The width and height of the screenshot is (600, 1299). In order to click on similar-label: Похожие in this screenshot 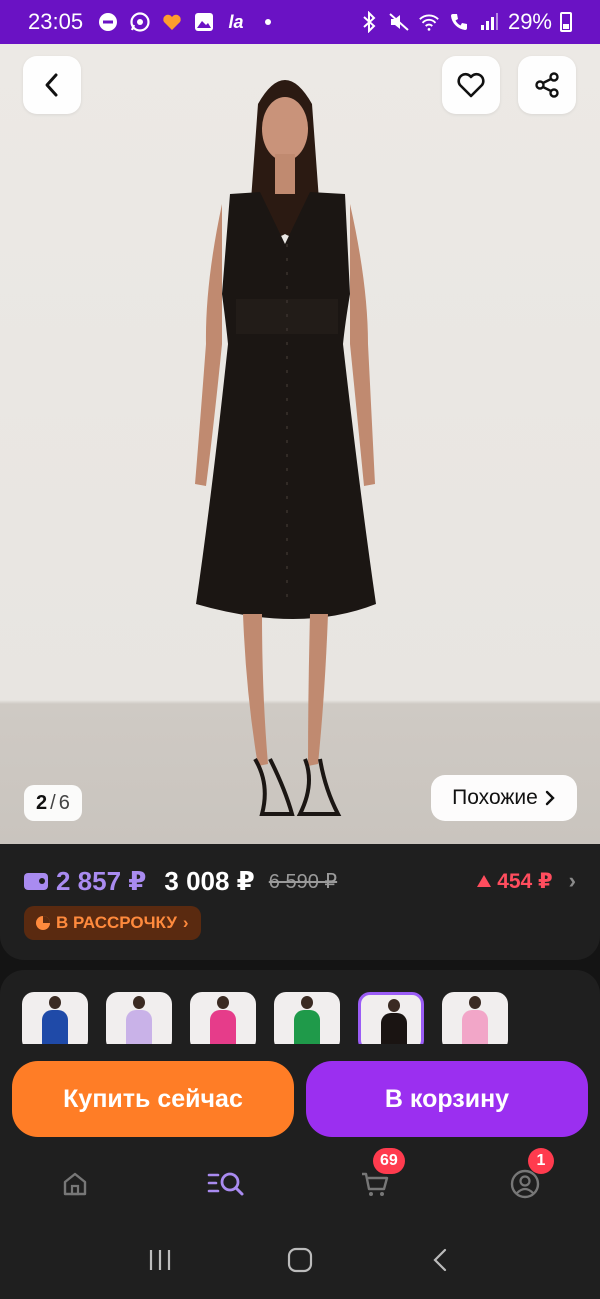, I will do `click(495, 797)`.